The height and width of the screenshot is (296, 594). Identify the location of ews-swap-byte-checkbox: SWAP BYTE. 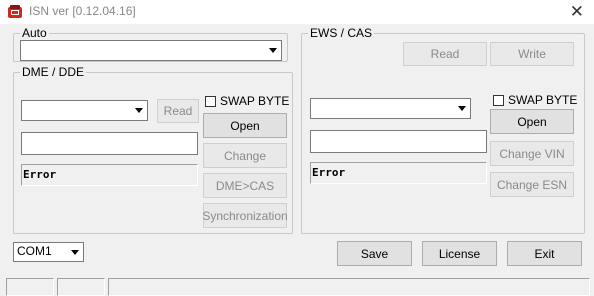
(535, 100).